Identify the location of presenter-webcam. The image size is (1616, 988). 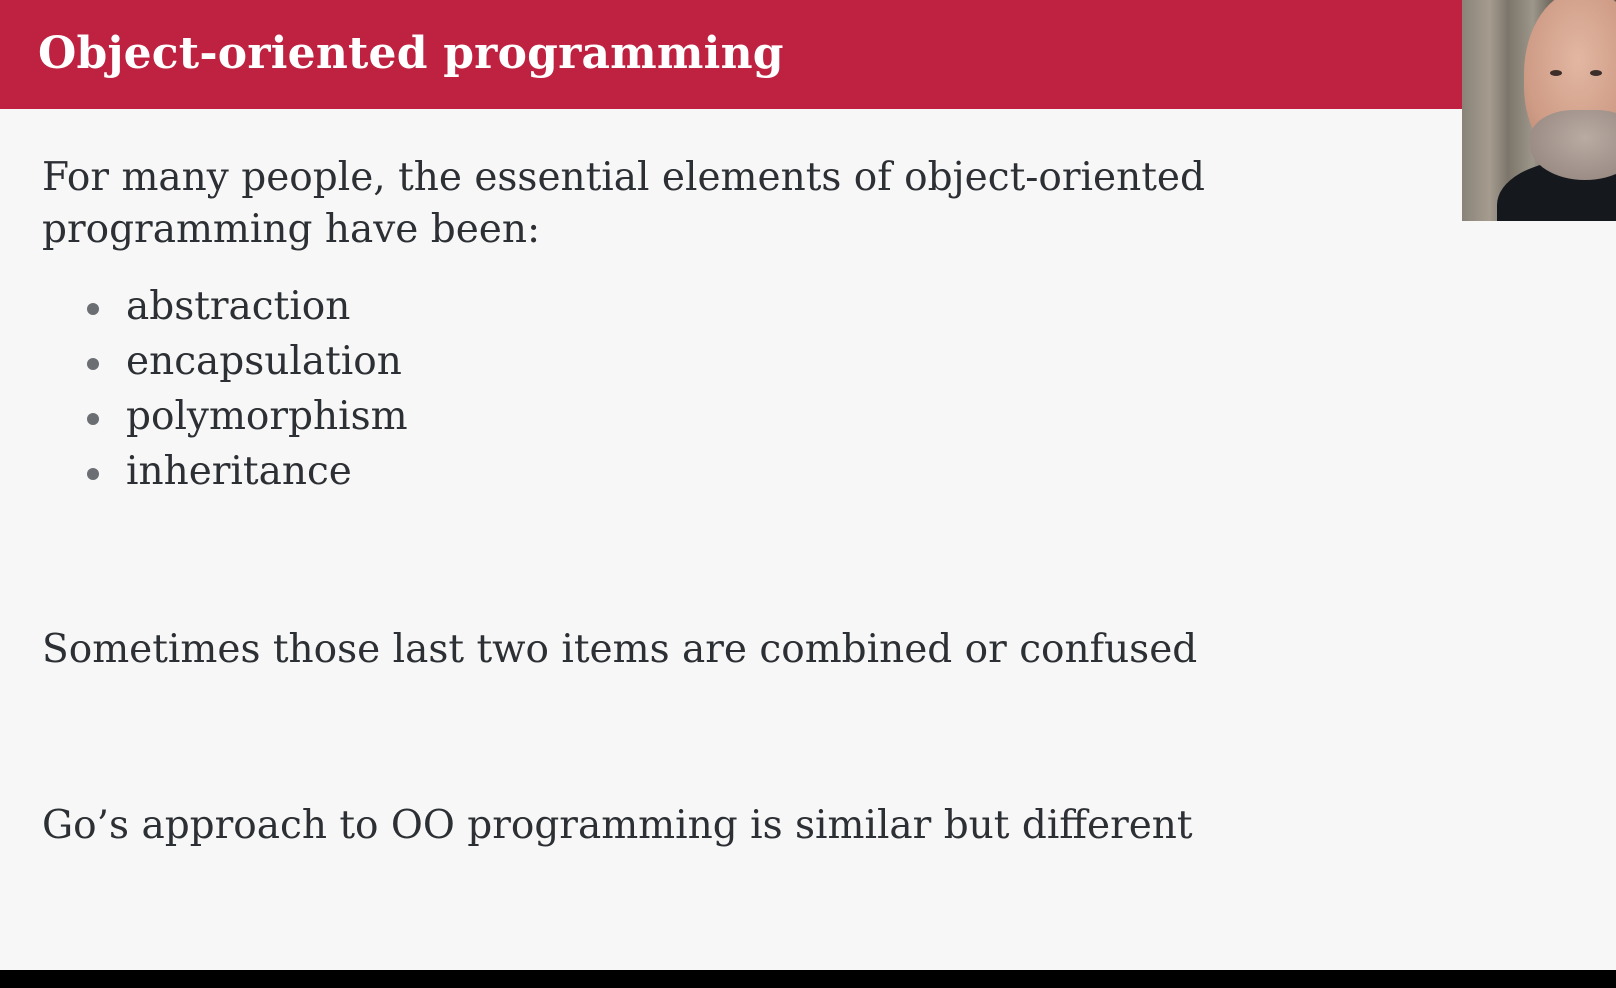
(1539, 110).